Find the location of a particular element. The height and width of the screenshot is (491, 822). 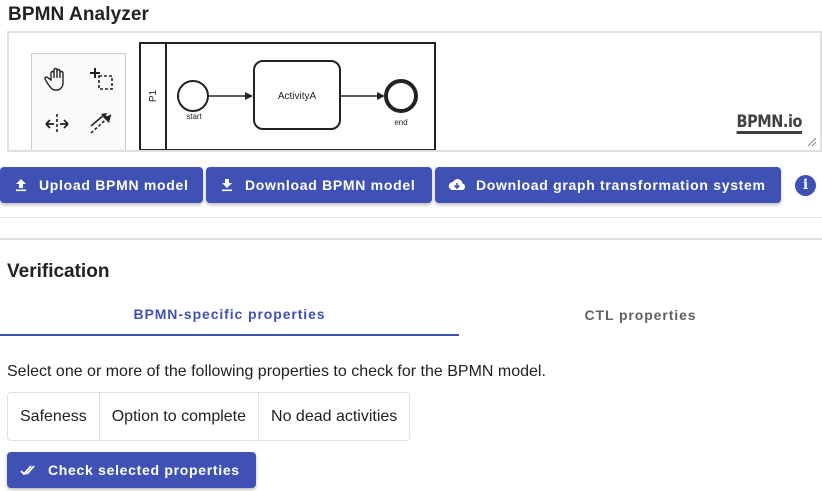

pool-label: P1 is located at coordinates (153, 95).